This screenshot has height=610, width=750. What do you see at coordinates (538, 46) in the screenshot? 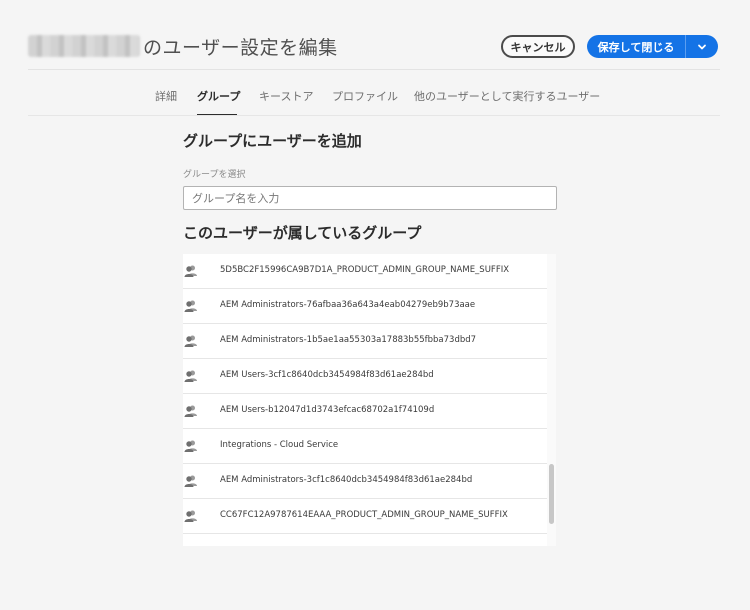
I see `cancel-button: キャンセル` at bounding box center [538, 46].